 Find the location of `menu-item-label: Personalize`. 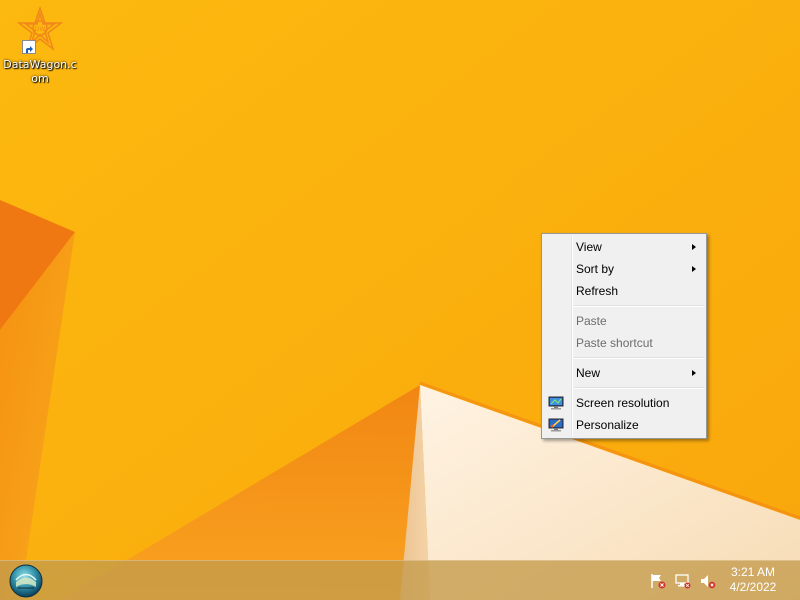

menu-item-label: Personalize is located at coordinates (607, 425).